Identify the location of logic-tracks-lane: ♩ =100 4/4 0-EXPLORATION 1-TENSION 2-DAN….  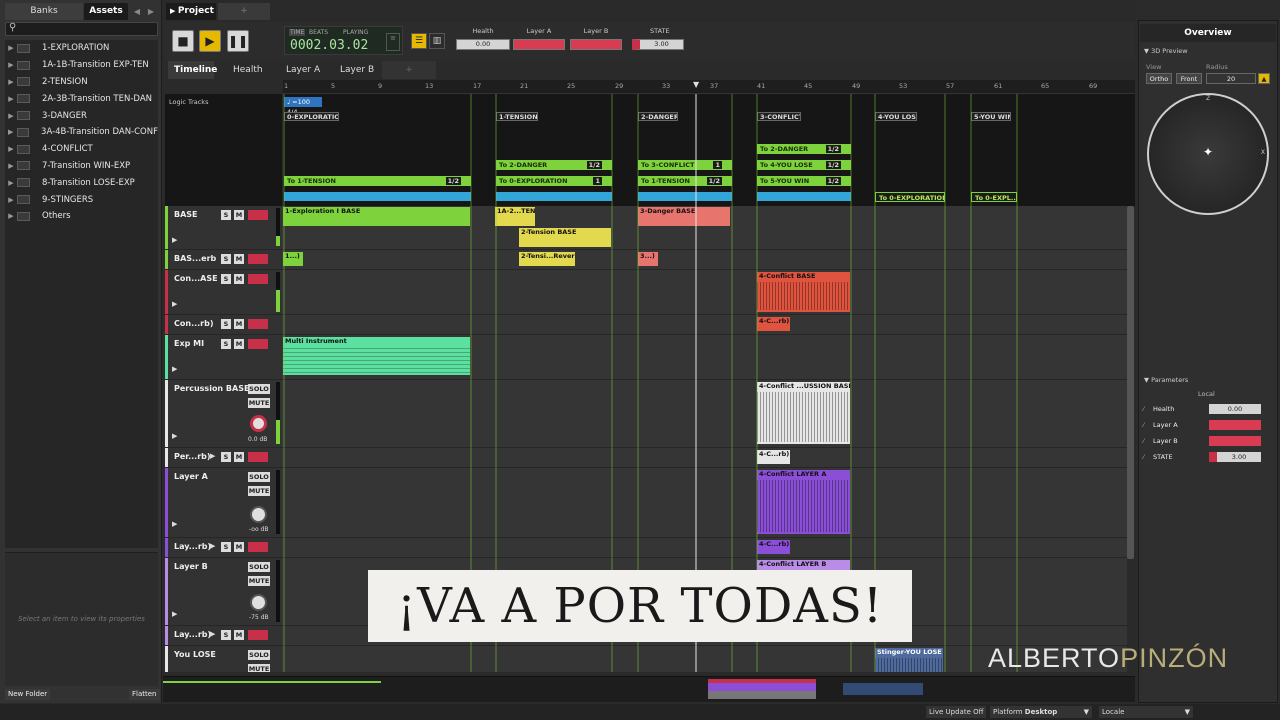
(709, 150).